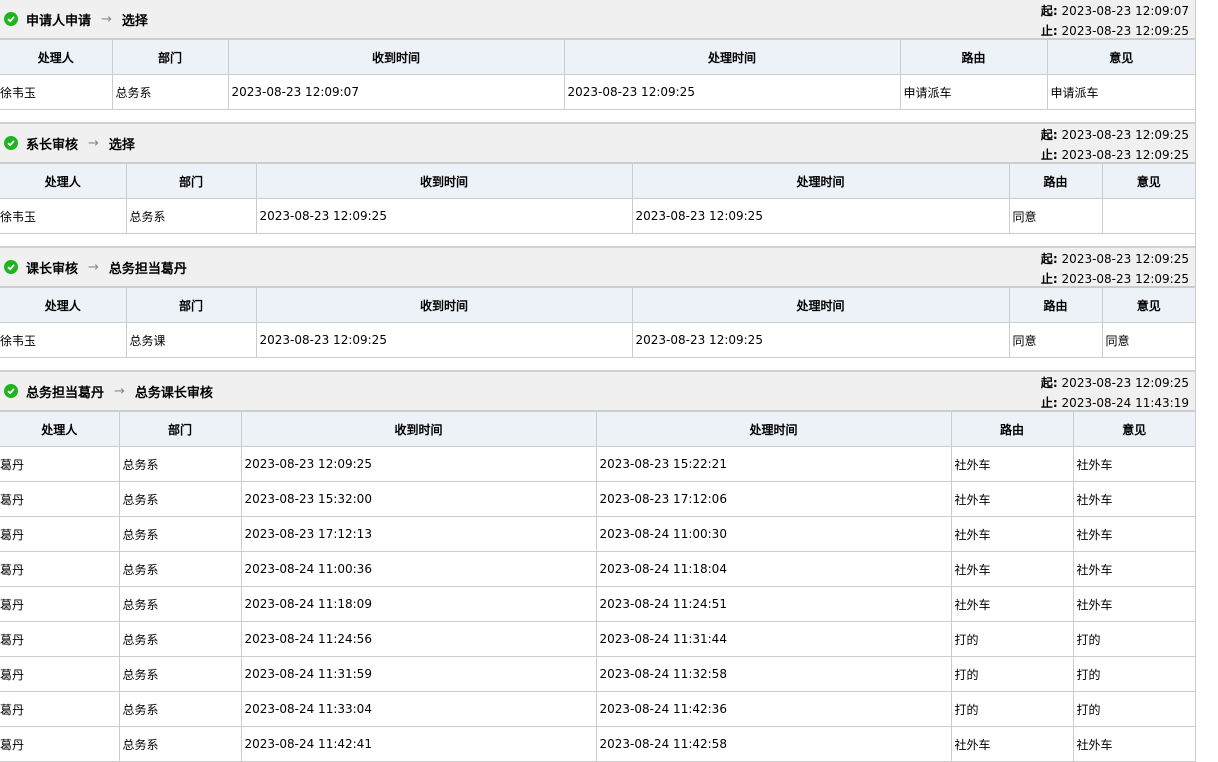  I want to click on cell-processed-time: 2023-08-23 12:09:25, so click(732, 92).